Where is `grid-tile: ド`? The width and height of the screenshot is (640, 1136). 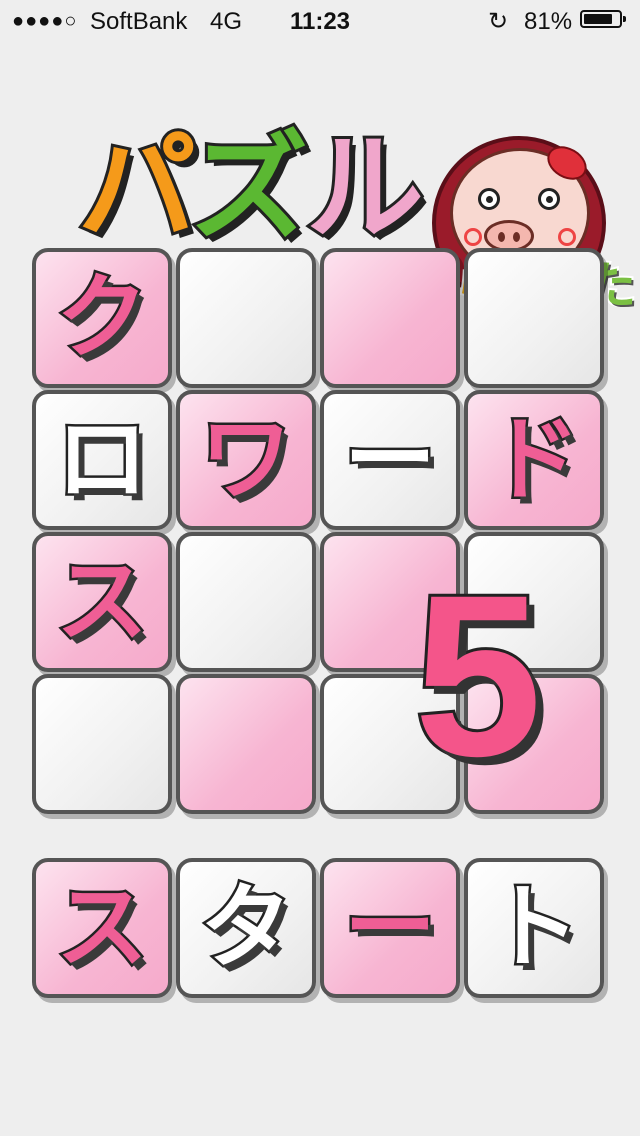 grid-tile: ド is located at coordinates (534, 460).